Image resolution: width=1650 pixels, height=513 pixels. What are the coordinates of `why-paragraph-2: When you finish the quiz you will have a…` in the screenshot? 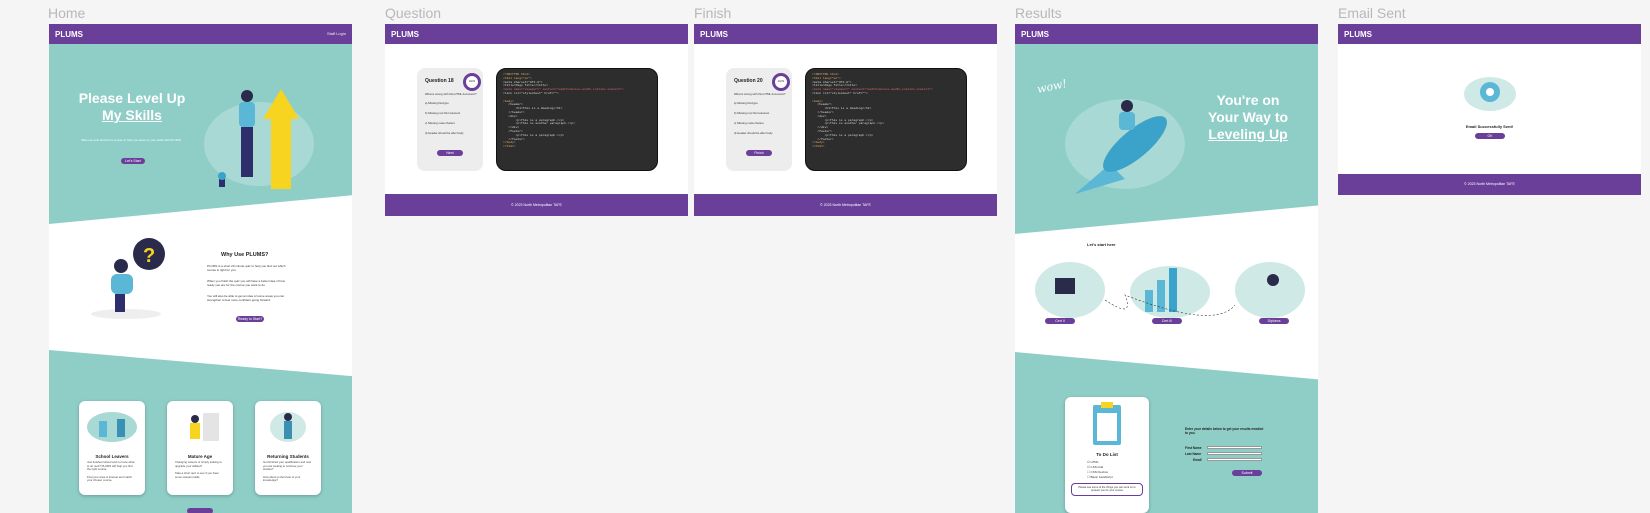 It's located at (246, 283).